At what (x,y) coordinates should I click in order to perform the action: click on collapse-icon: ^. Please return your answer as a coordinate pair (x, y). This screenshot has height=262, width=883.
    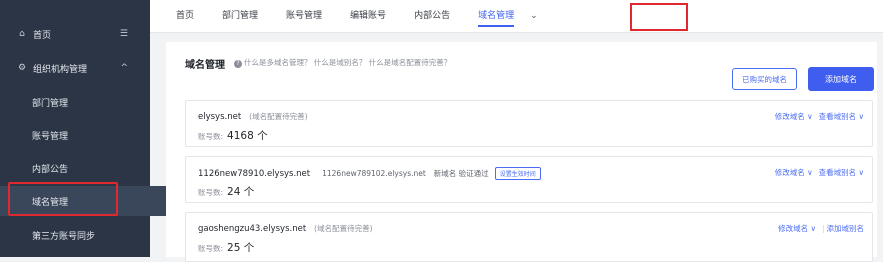
    Looking at the image, I should click on (124, 68).